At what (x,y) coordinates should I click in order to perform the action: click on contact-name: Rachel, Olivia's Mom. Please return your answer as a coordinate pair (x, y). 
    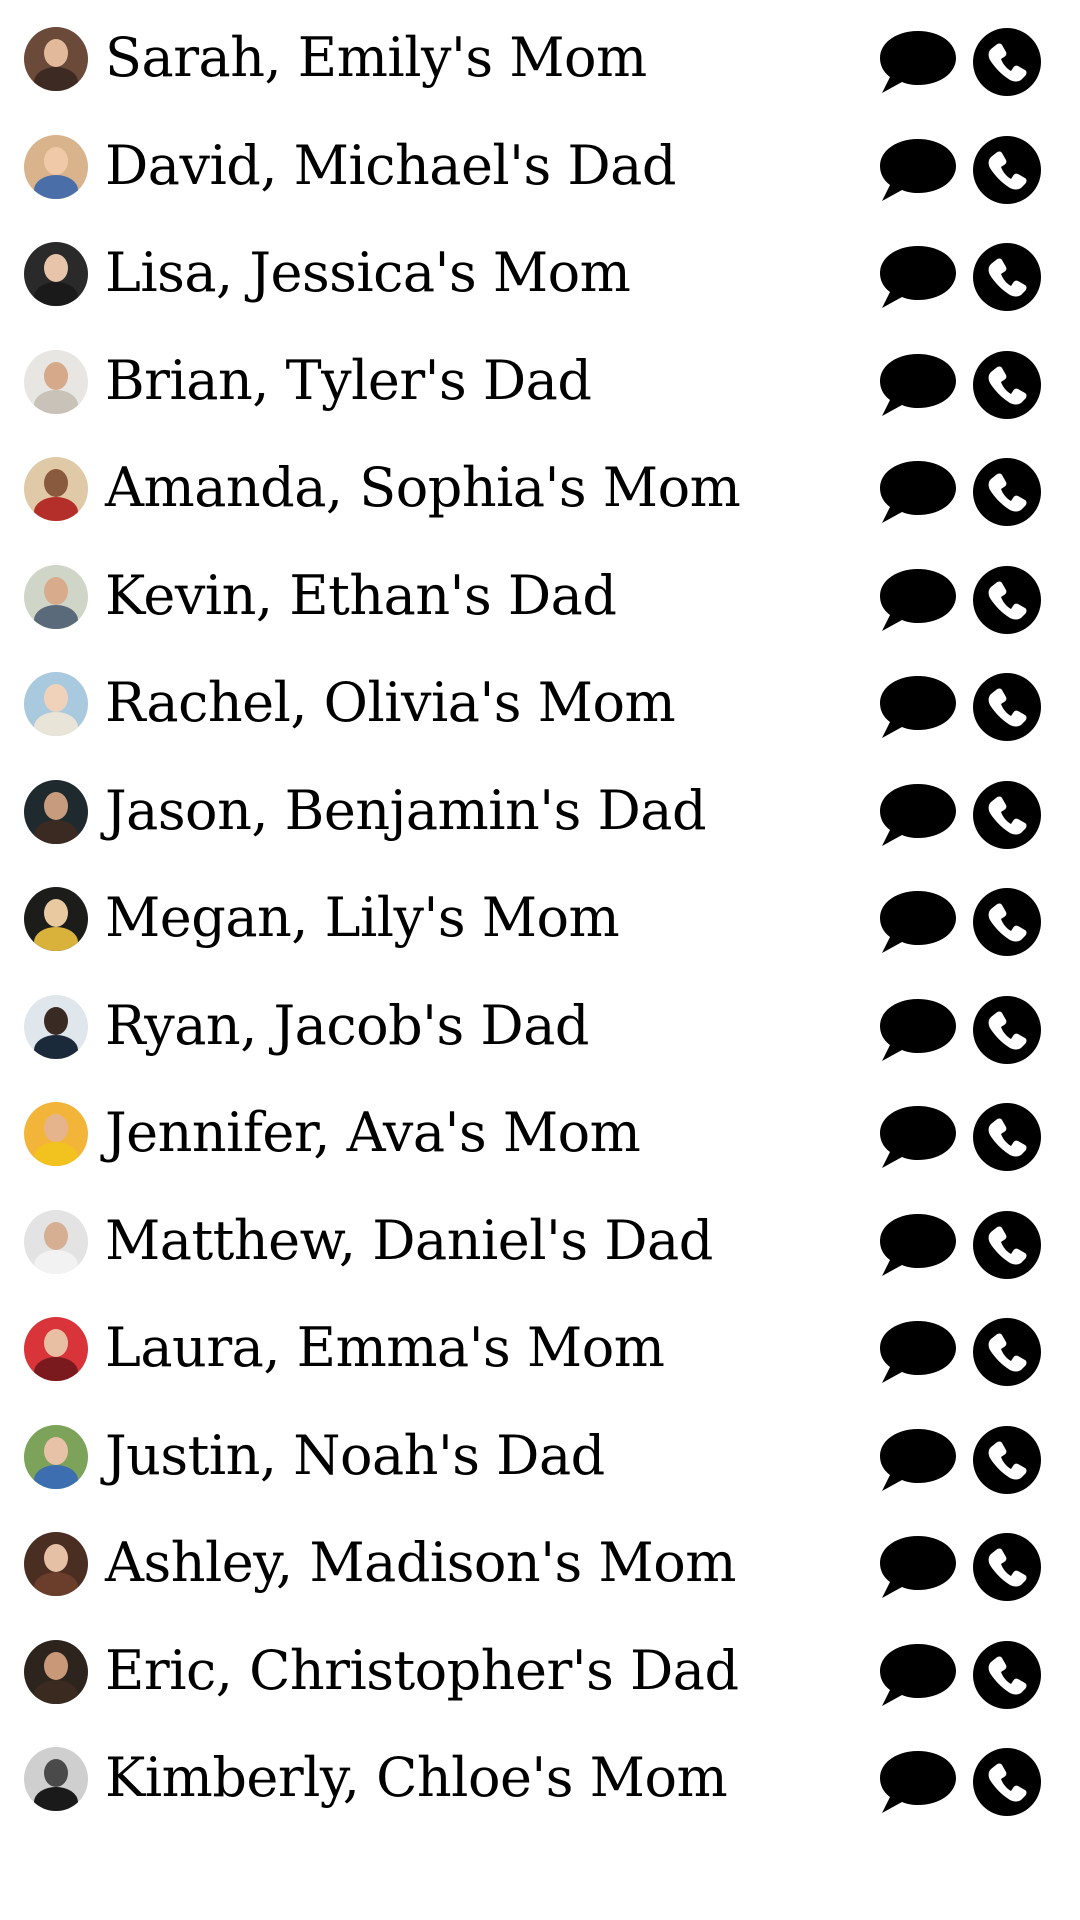
    Looking at the image, I should click on (390, 702).